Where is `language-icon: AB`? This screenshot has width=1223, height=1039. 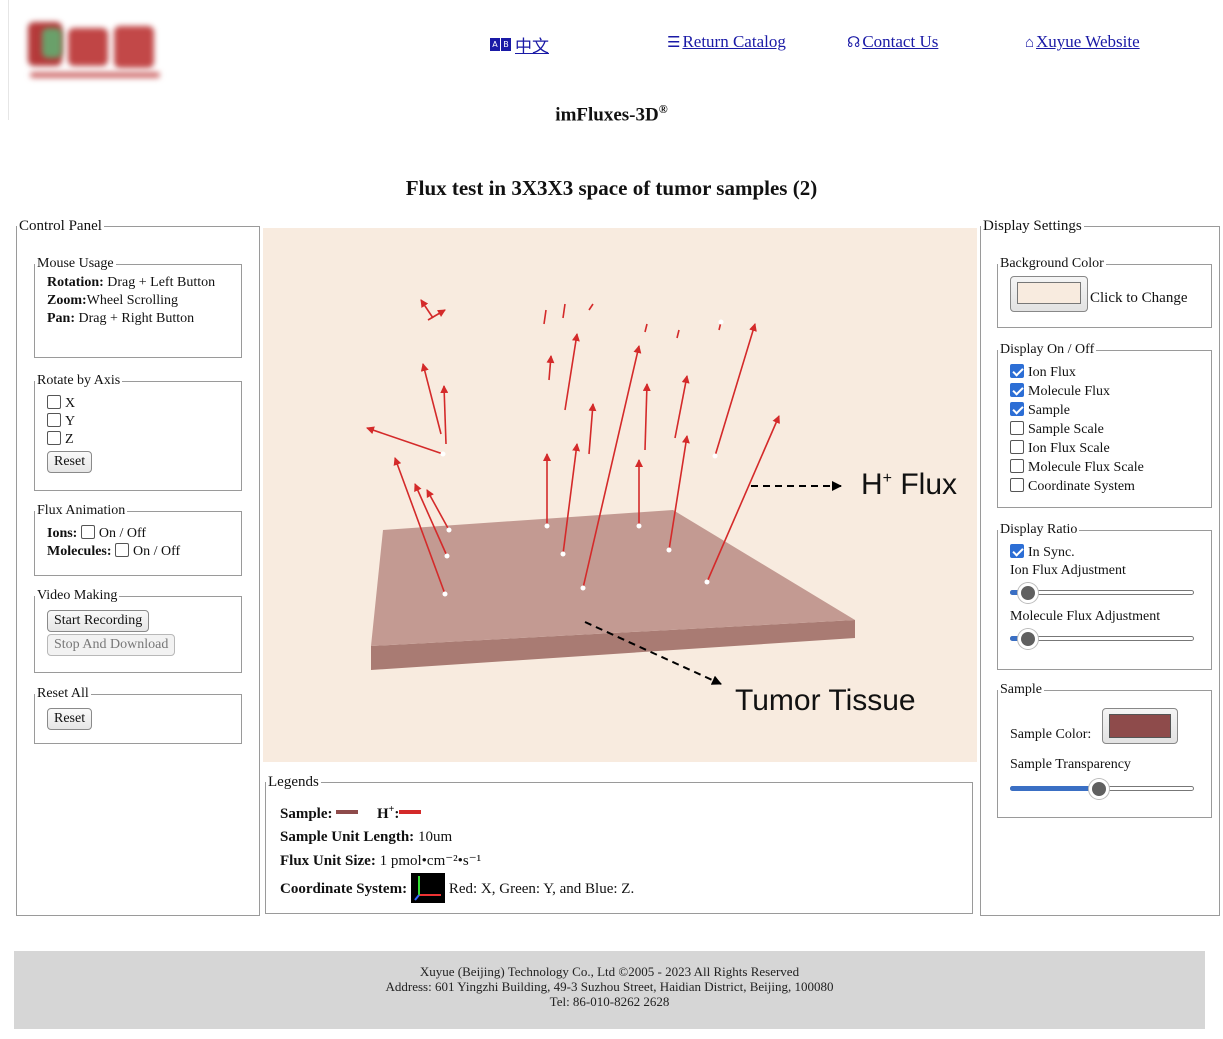 language-icon: AB is located at coordinates (501, 44).